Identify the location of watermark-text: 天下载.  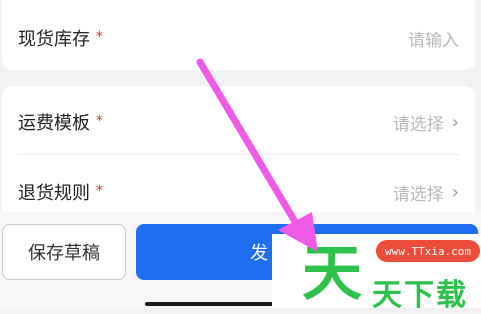
(420, 295).